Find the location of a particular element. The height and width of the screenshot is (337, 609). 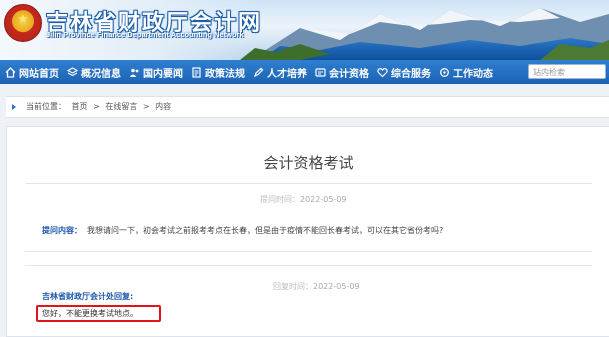

nav-label: 国内要闻 is located at coordinates (163, 74).